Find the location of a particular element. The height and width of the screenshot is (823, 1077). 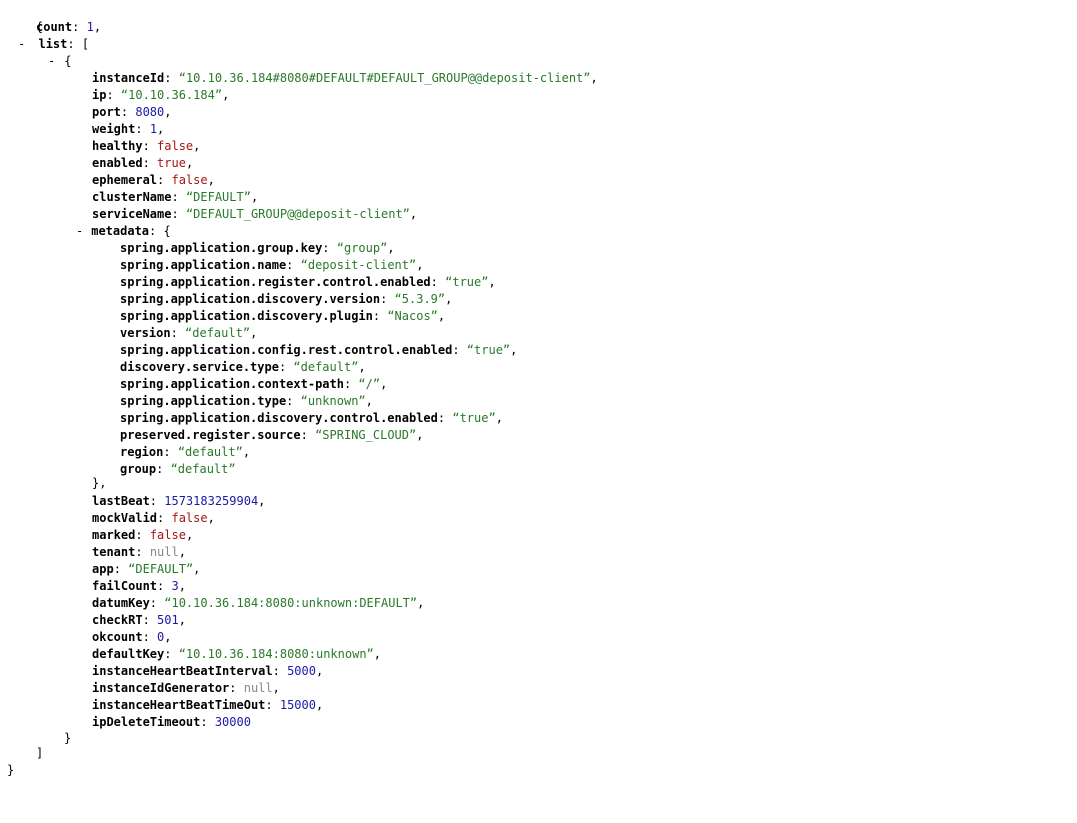

metadata-entry: version: “default”, is located at coordinates (188, 333).